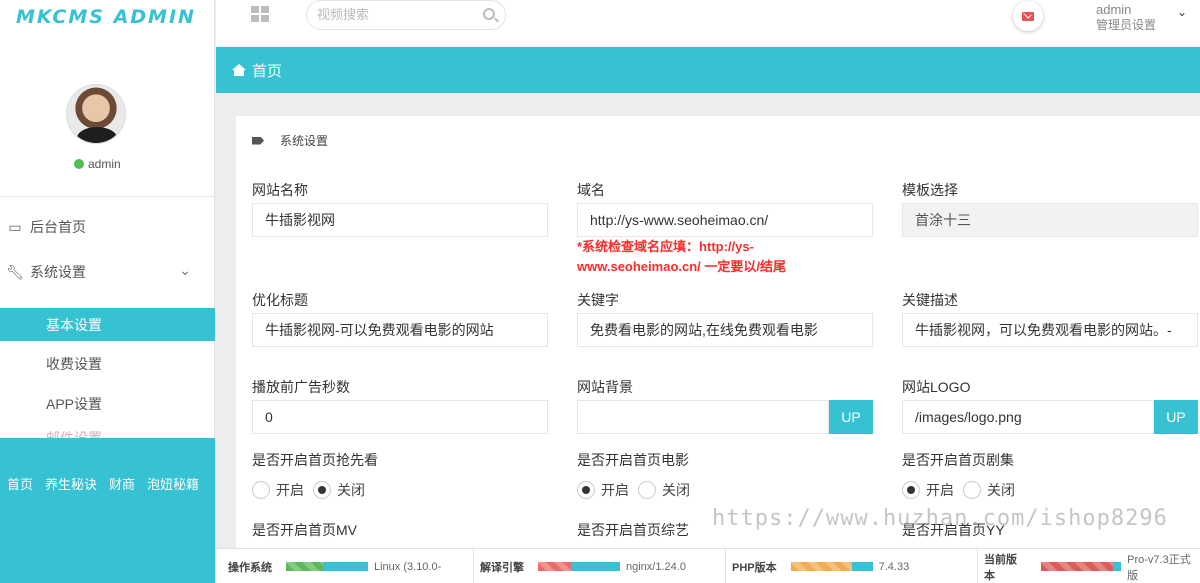  What do you see at coordinates (79, 164) in the screenshot?
I see `online-status-icon` at bounding box center [79, 164].